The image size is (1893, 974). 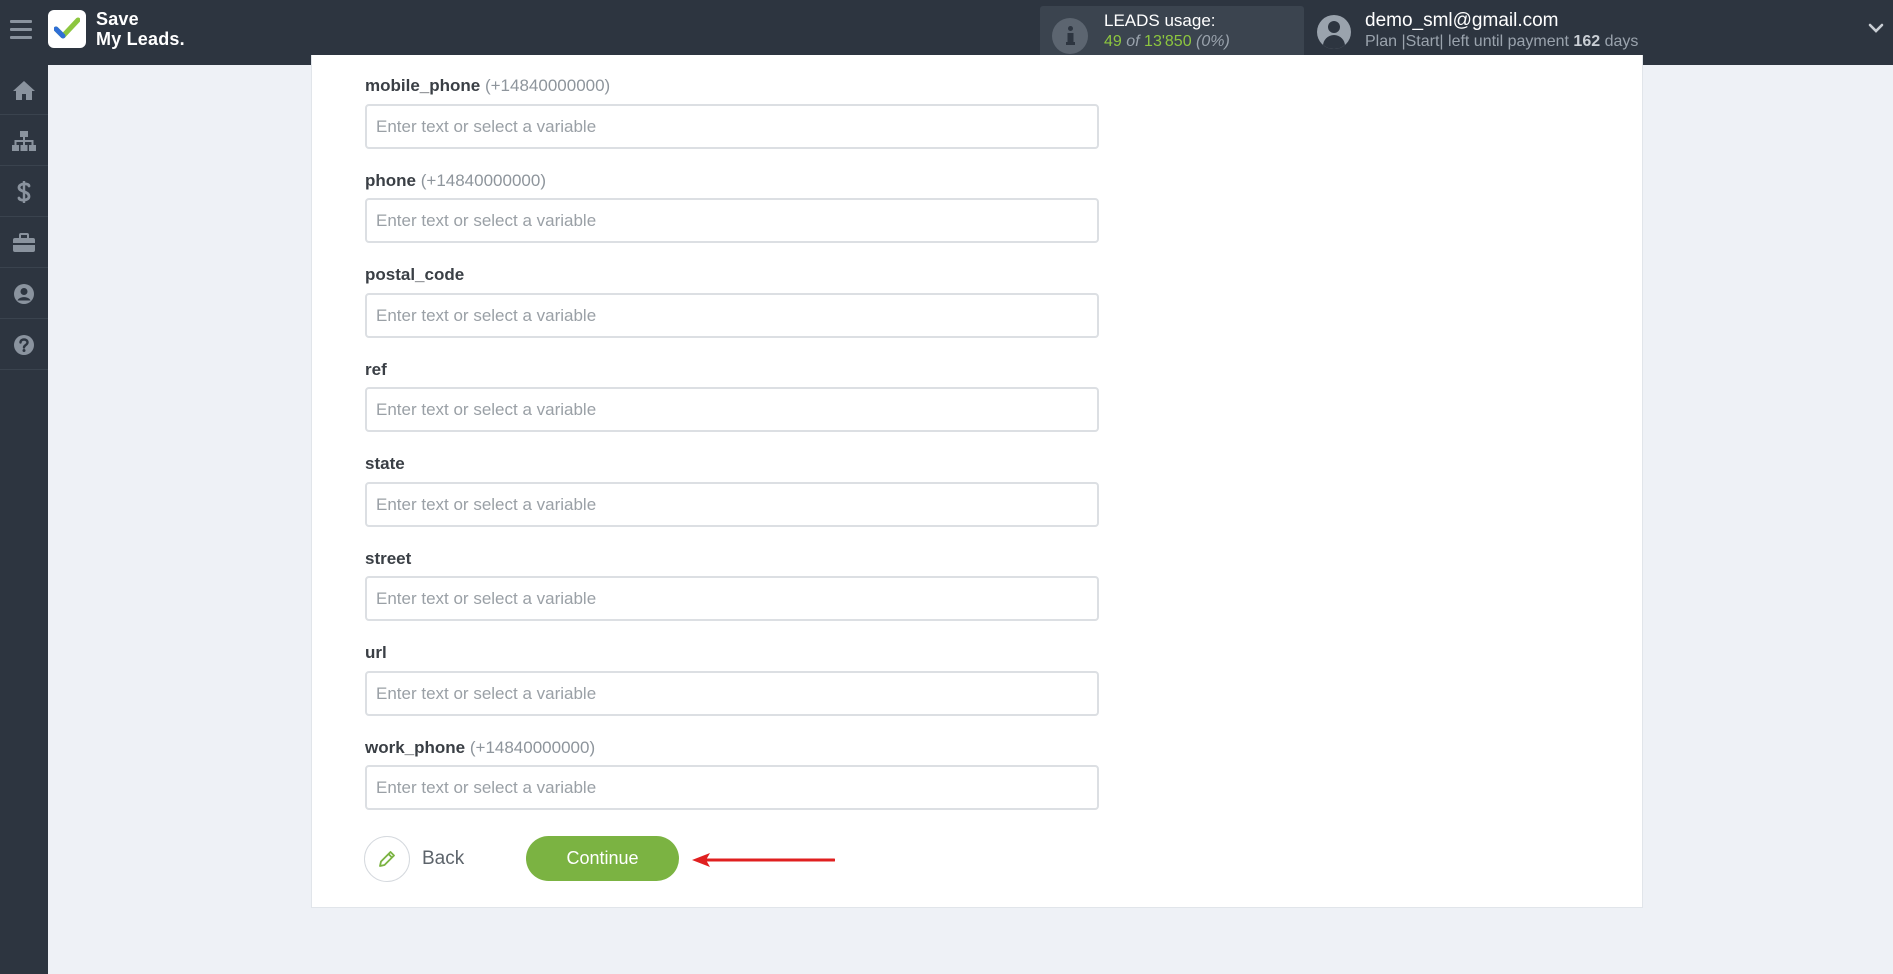 I want to click on sitemap-icon, so click(x=24, y=140).